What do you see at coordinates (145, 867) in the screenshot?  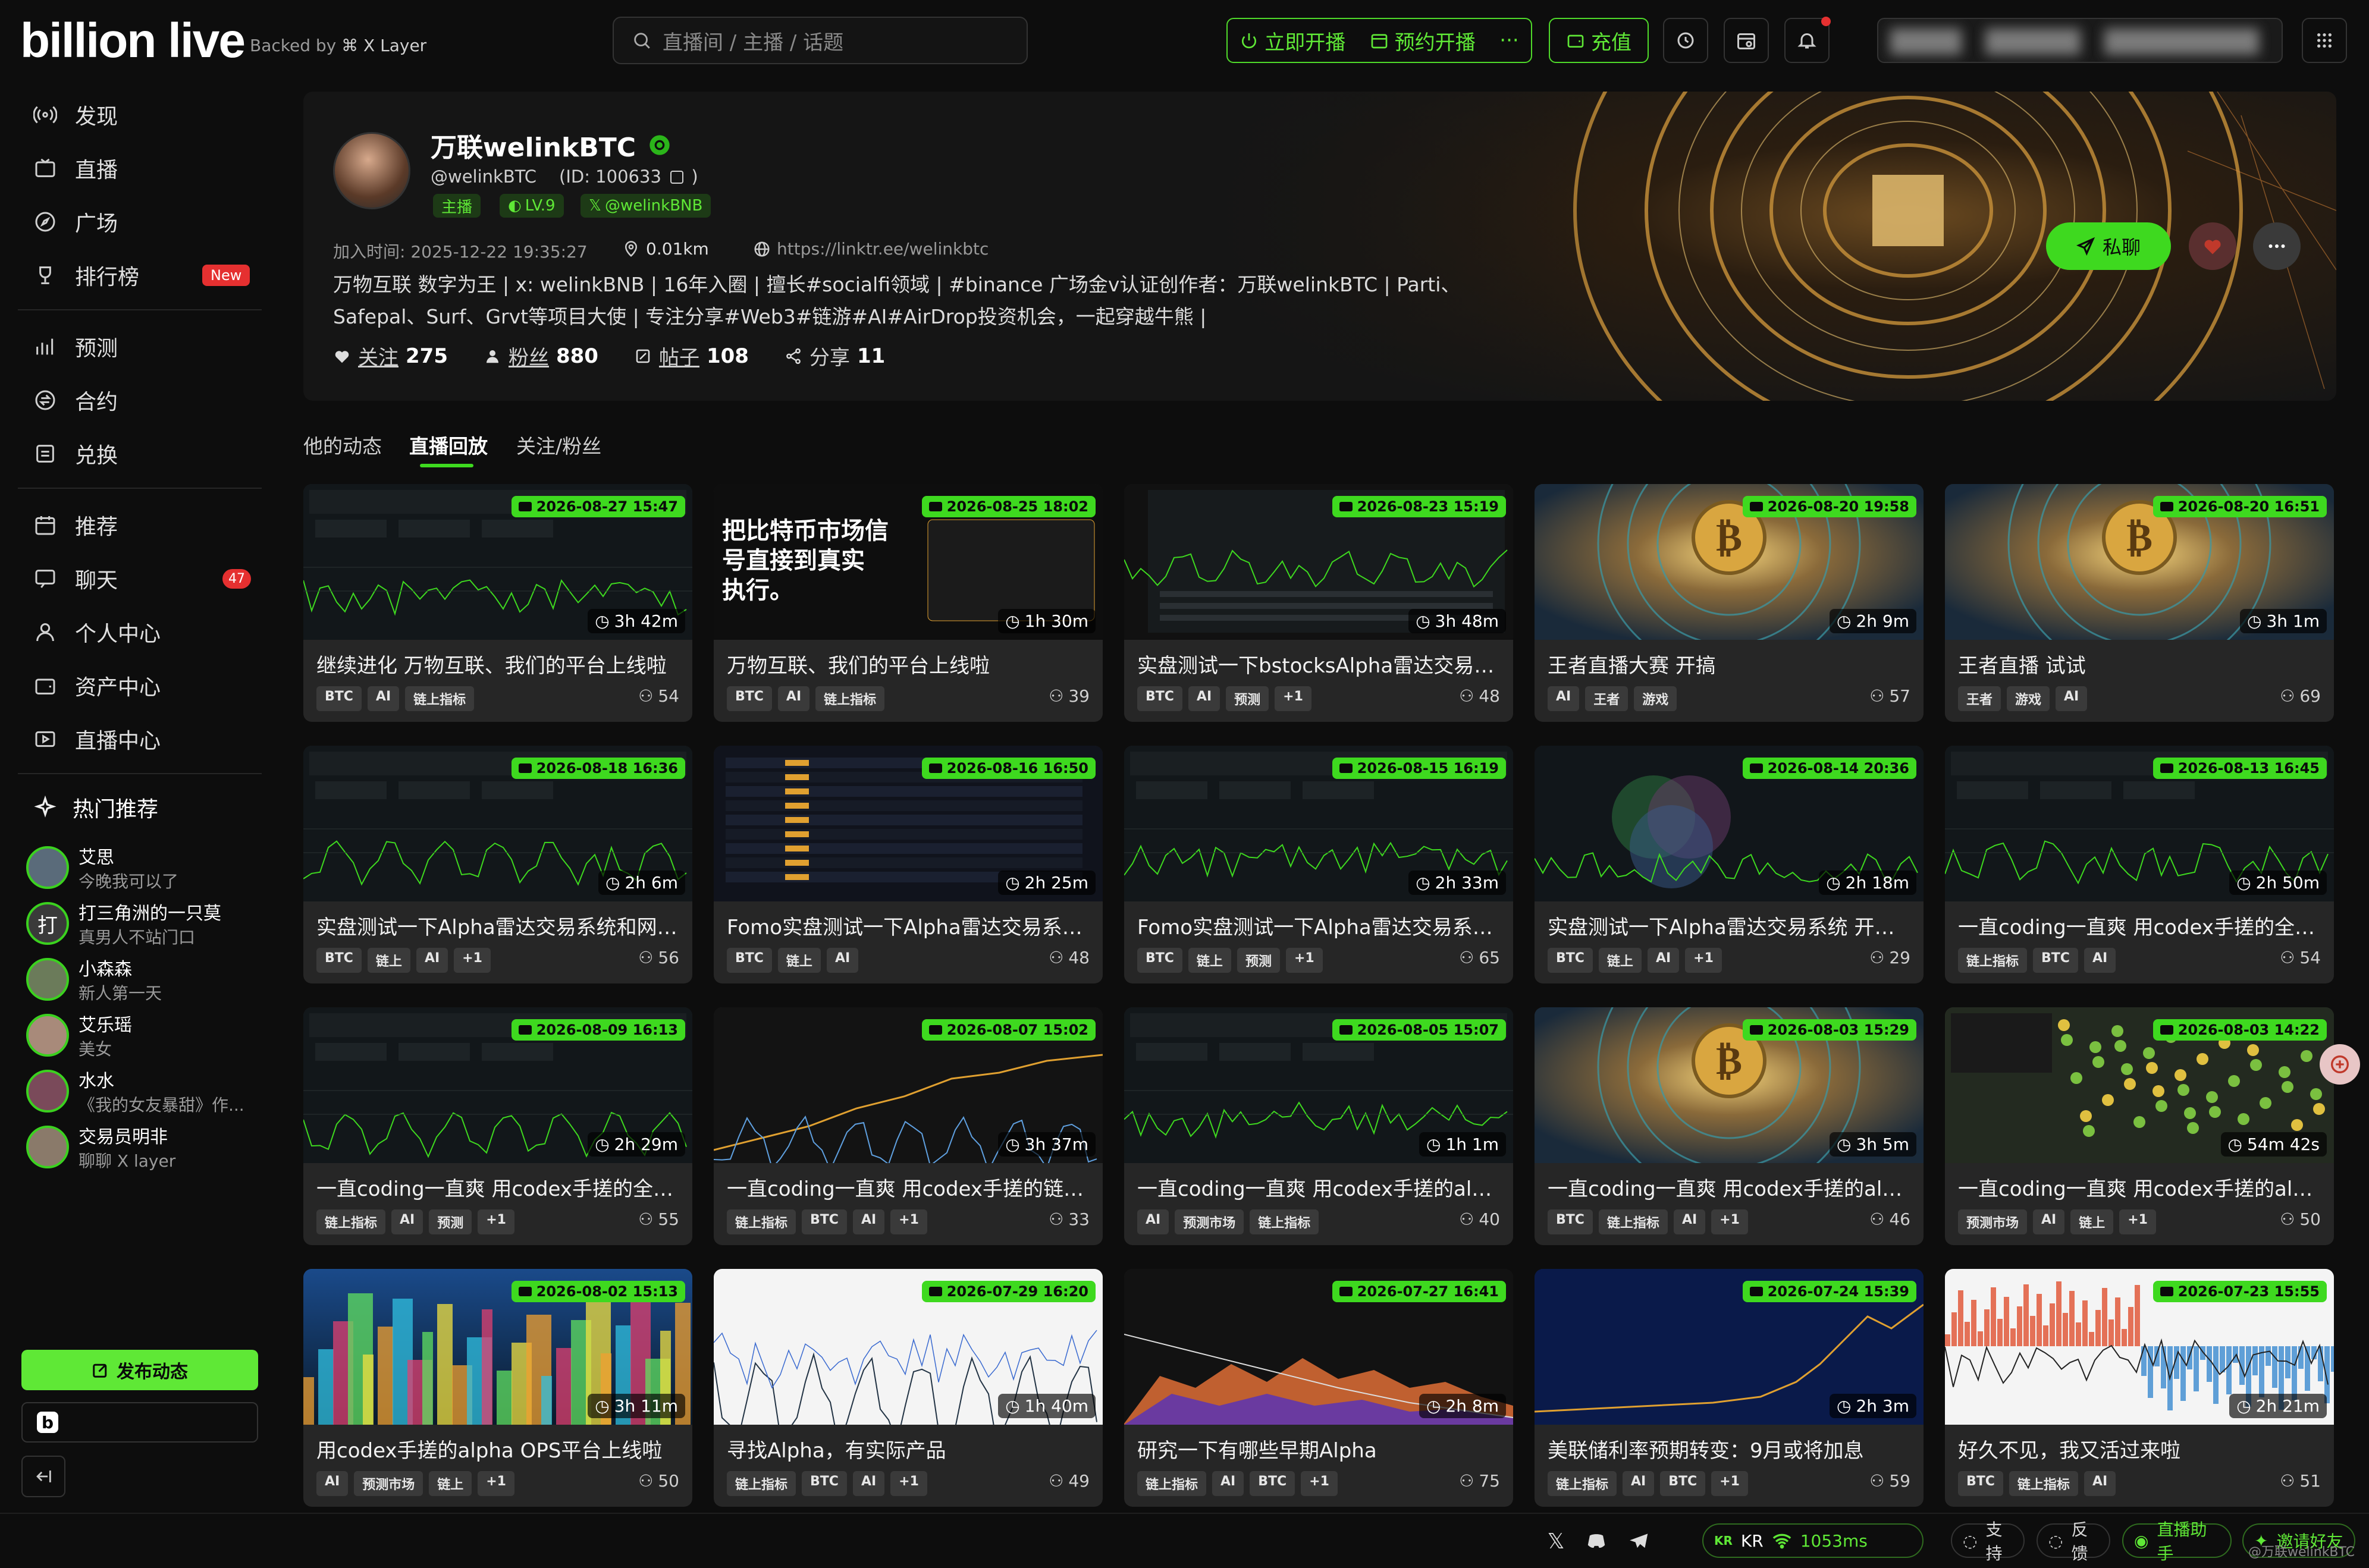 I see `hot-streamer-item: 艾思 今晚我可以了` at bounding box center [145, 867].